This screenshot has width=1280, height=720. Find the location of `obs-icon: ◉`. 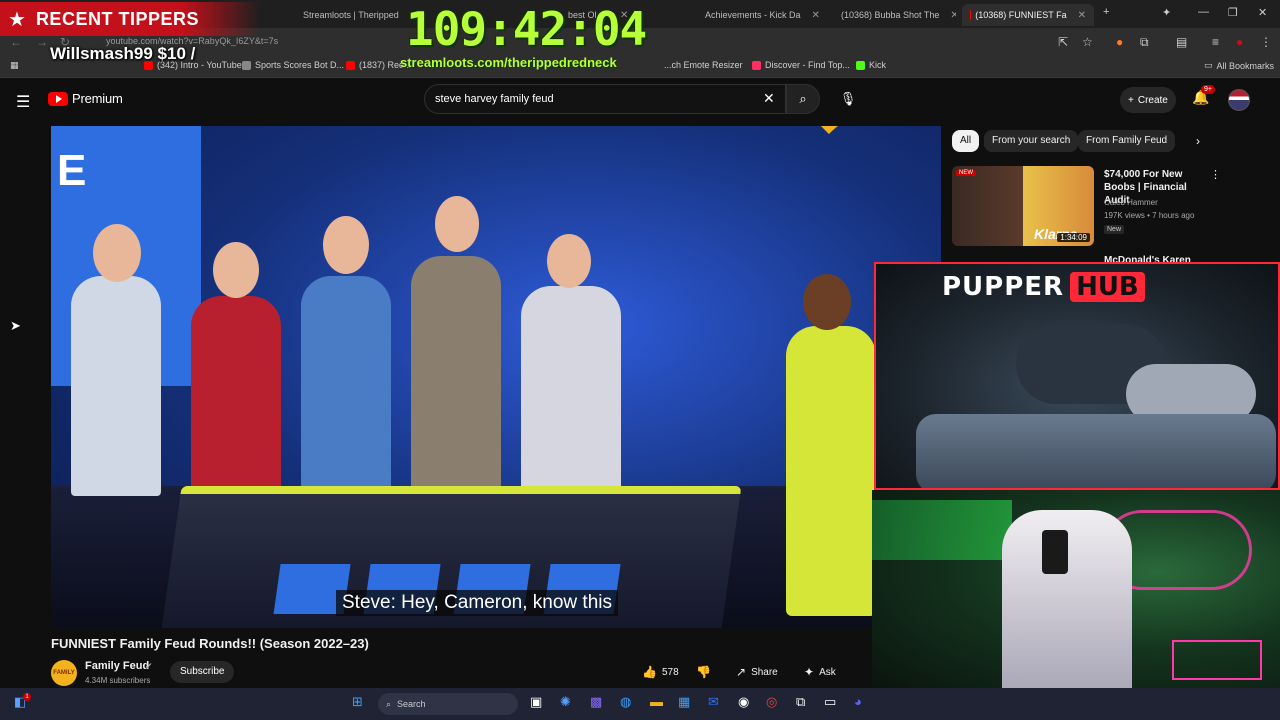

obs-icon: ◉ is located at coordinates (743, 702).